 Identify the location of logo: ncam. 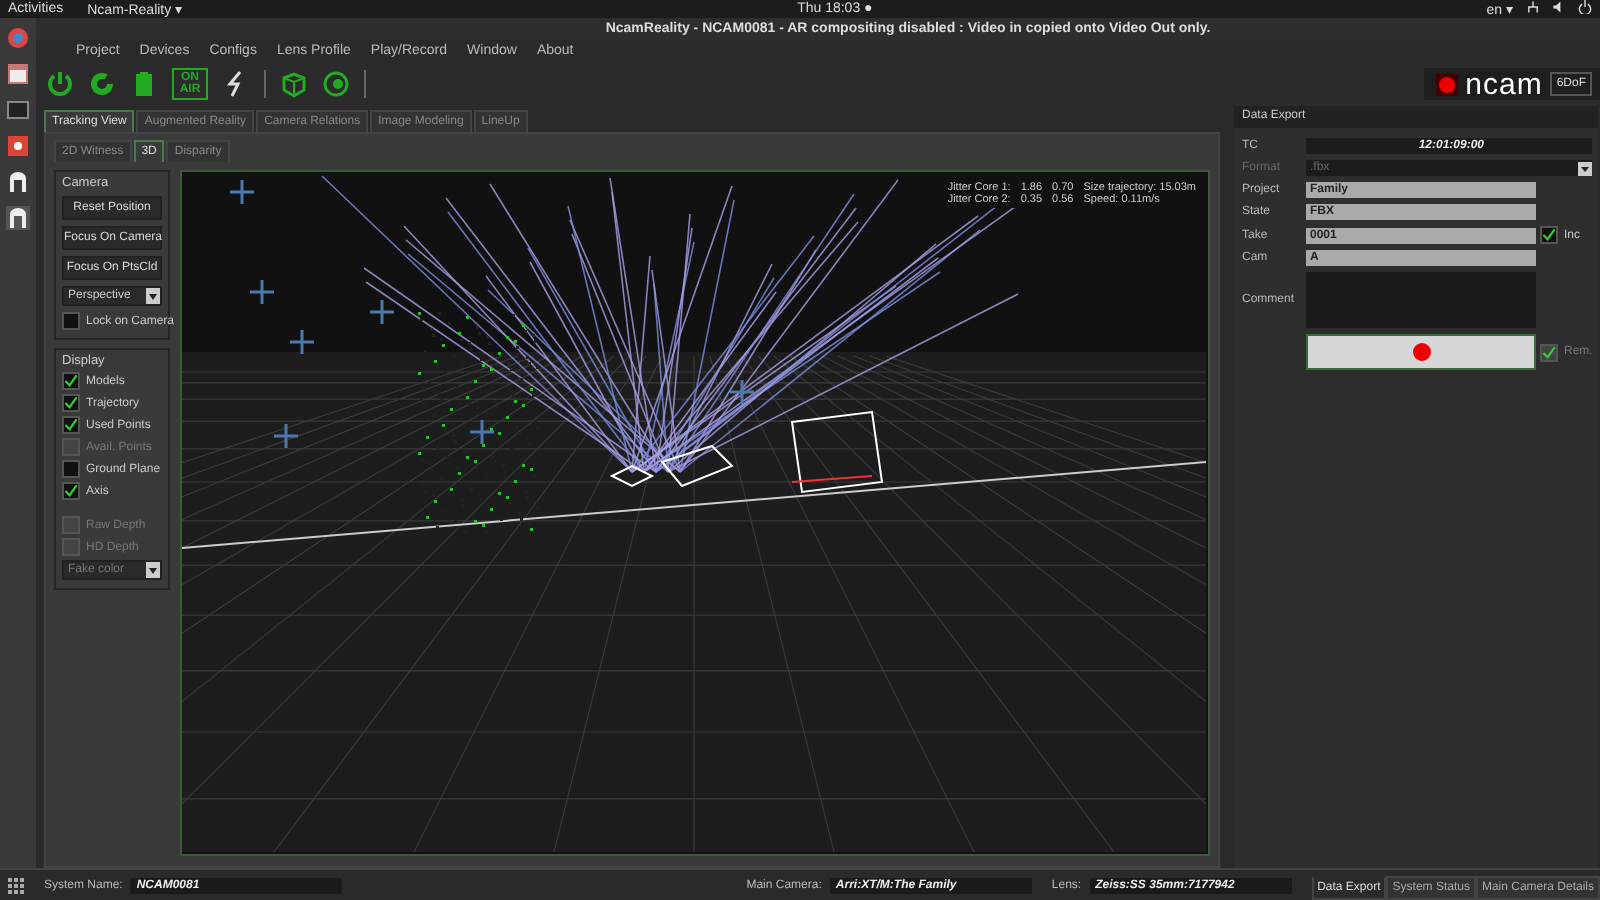
(1504, 84).